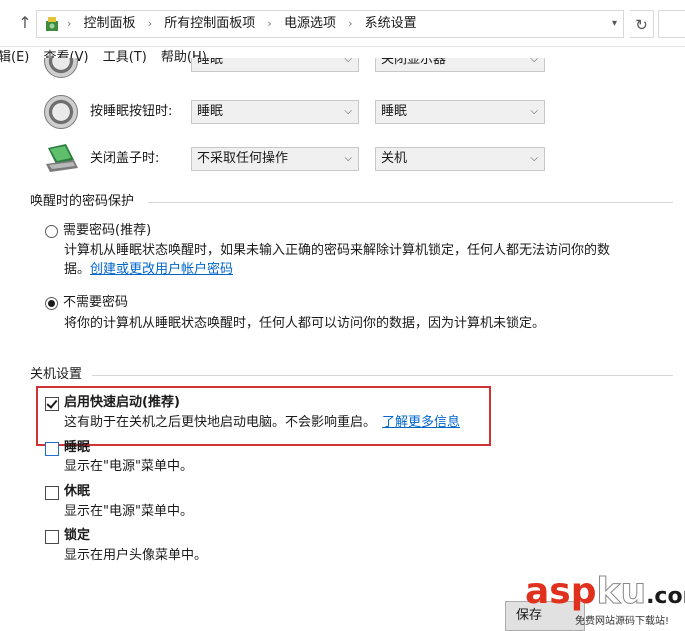 The width and height of the screenshot is (685, 631). I want to click on require-password-label: 需要密码(推荐), so click(107, 231).